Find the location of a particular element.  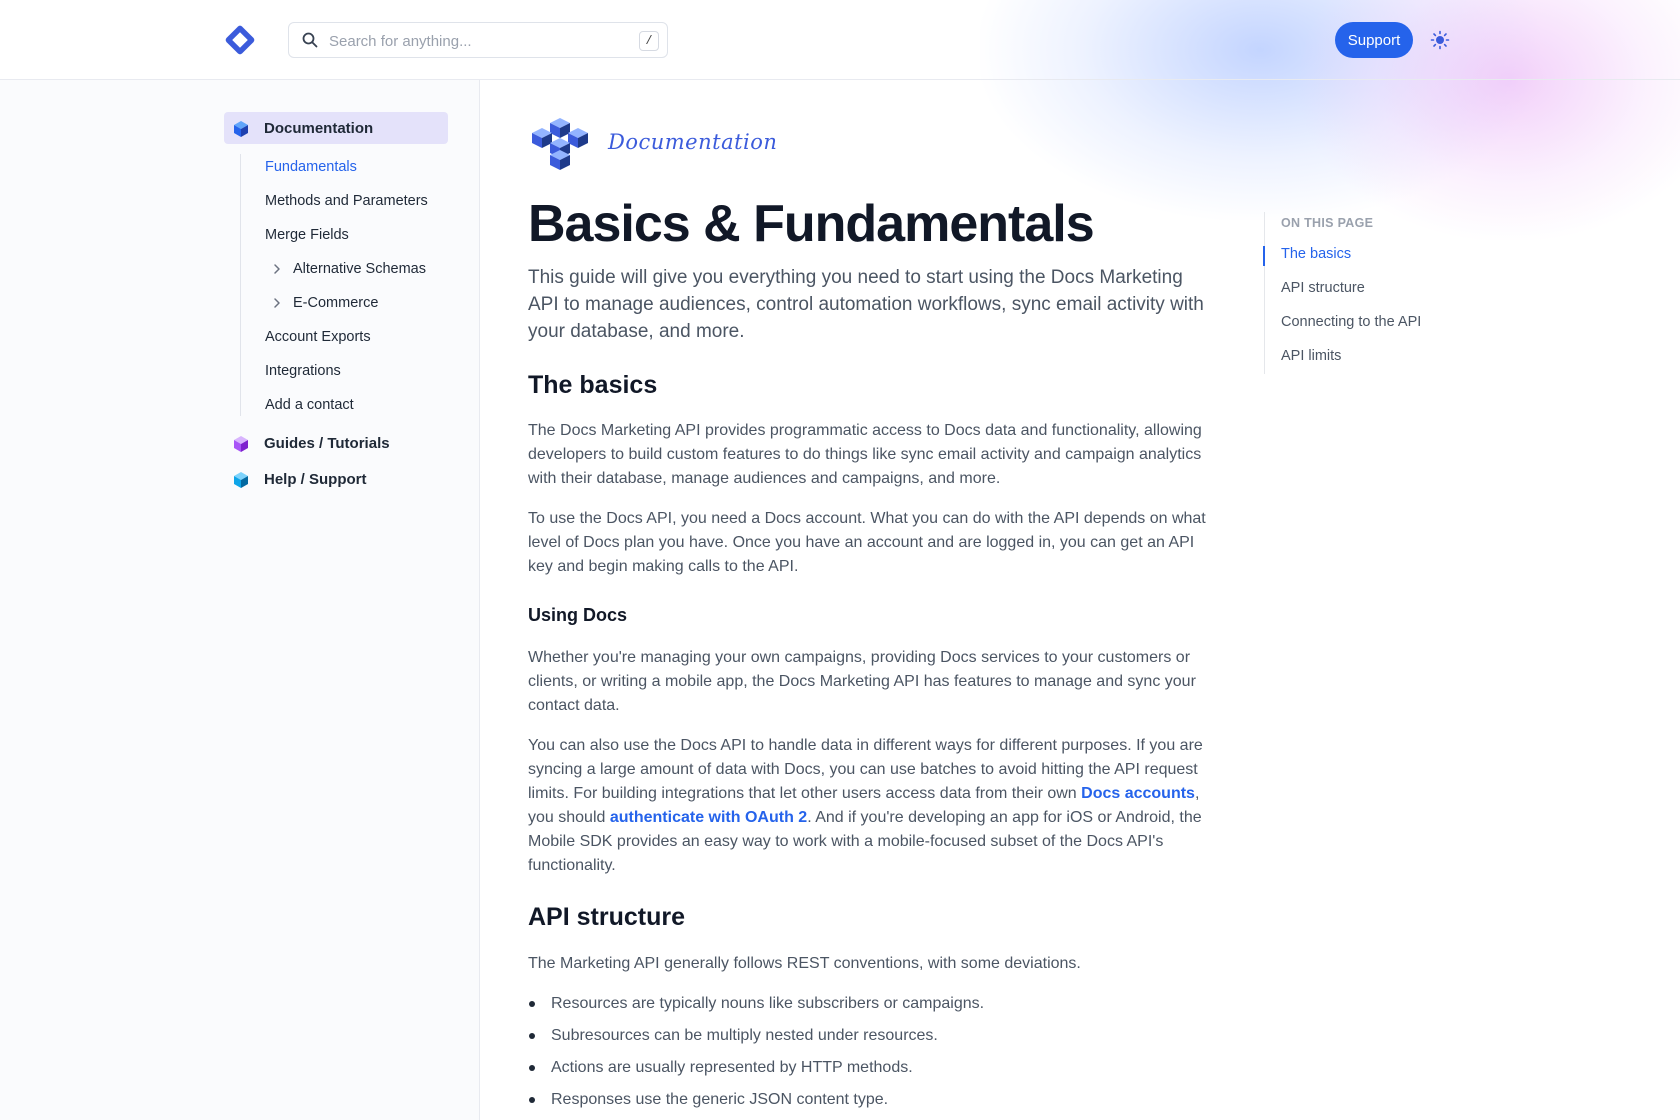

search-input is located at coordinates (469, 41).